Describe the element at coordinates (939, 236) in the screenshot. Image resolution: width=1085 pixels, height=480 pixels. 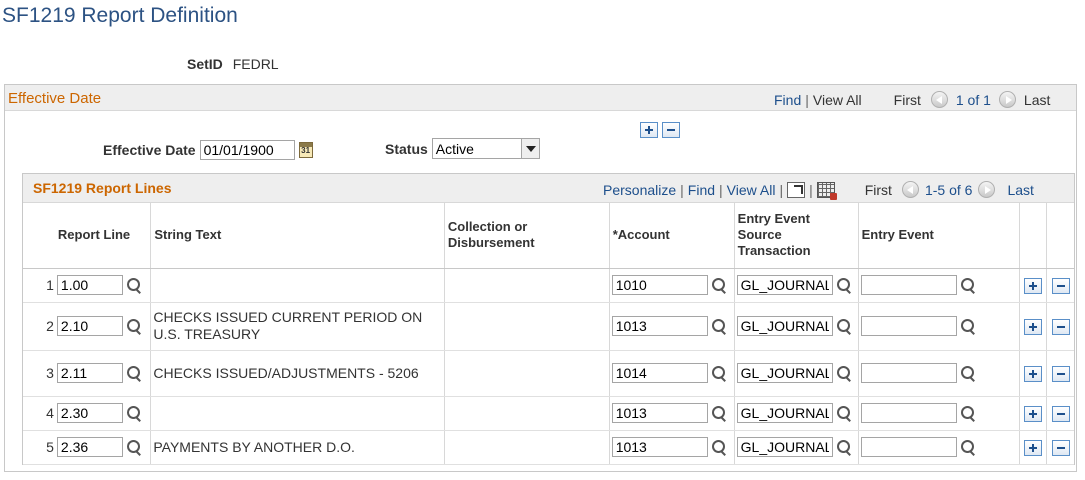
I see `column-header-entry-event: Entry Event` at that location.